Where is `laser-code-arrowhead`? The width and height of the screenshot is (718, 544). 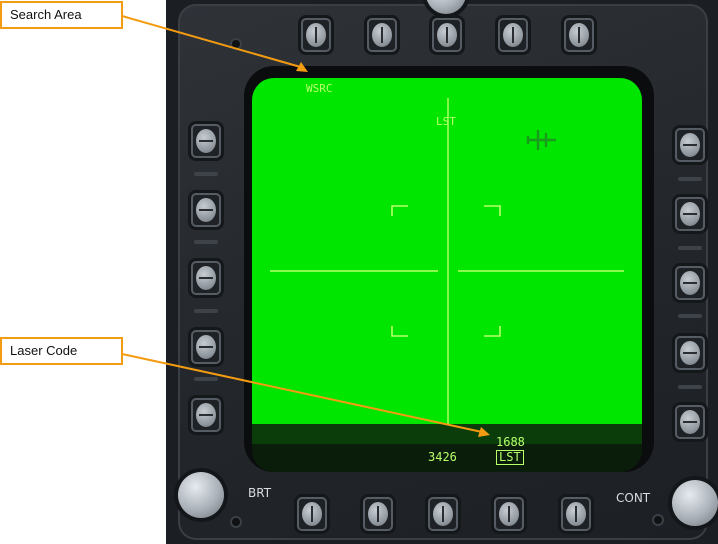
laser-code-arrowhead is located at coordinates (484, 432).